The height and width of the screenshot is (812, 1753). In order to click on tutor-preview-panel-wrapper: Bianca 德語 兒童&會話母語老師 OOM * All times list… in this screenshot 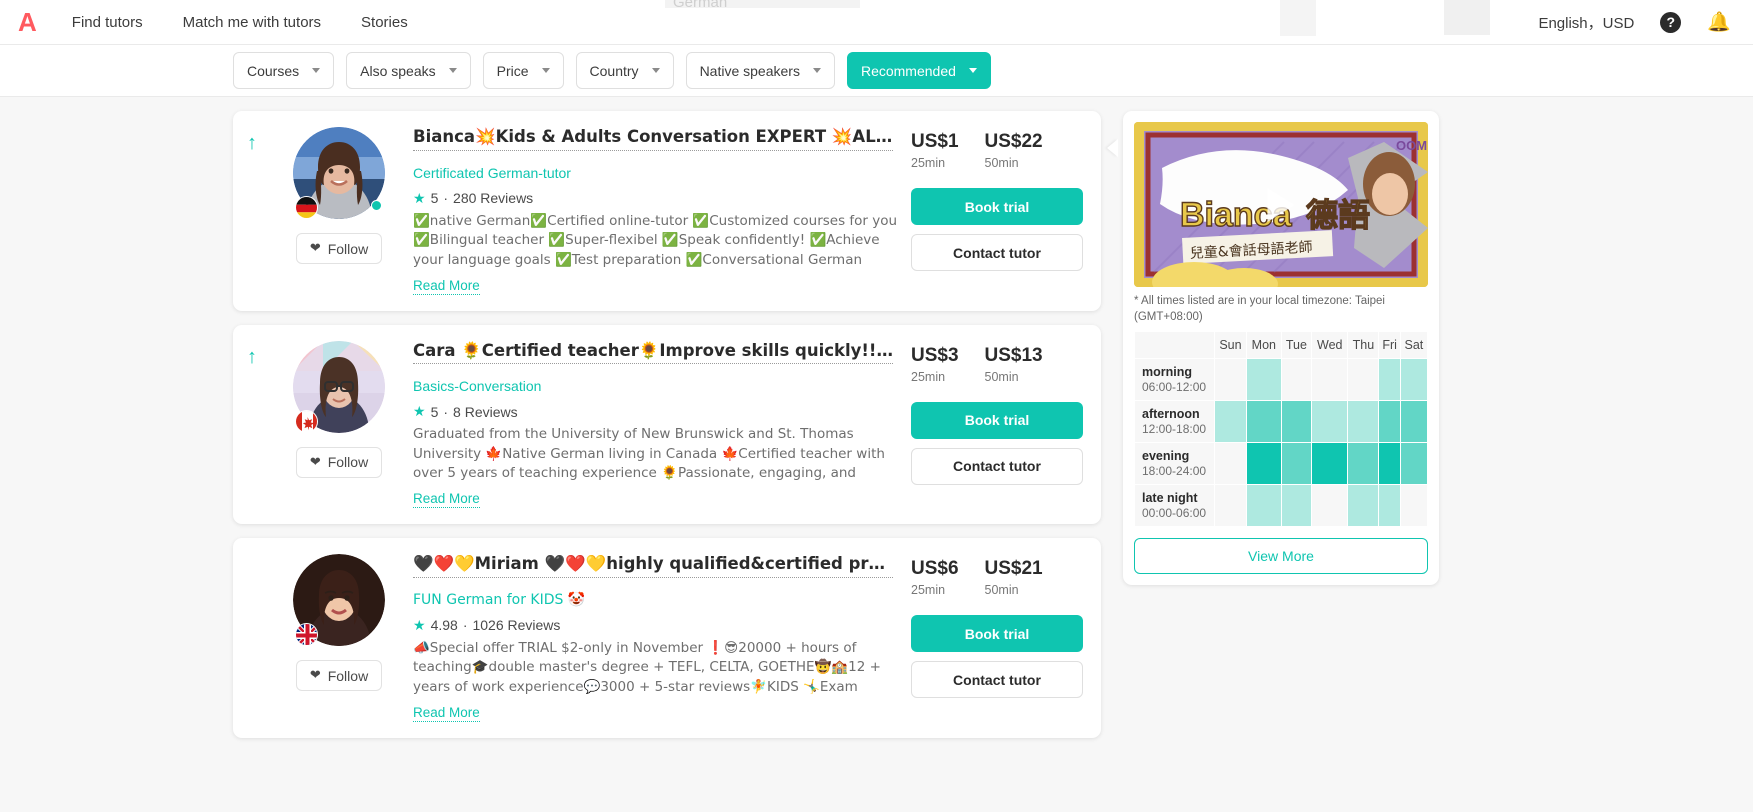, I will do `click(1273, 348)`.